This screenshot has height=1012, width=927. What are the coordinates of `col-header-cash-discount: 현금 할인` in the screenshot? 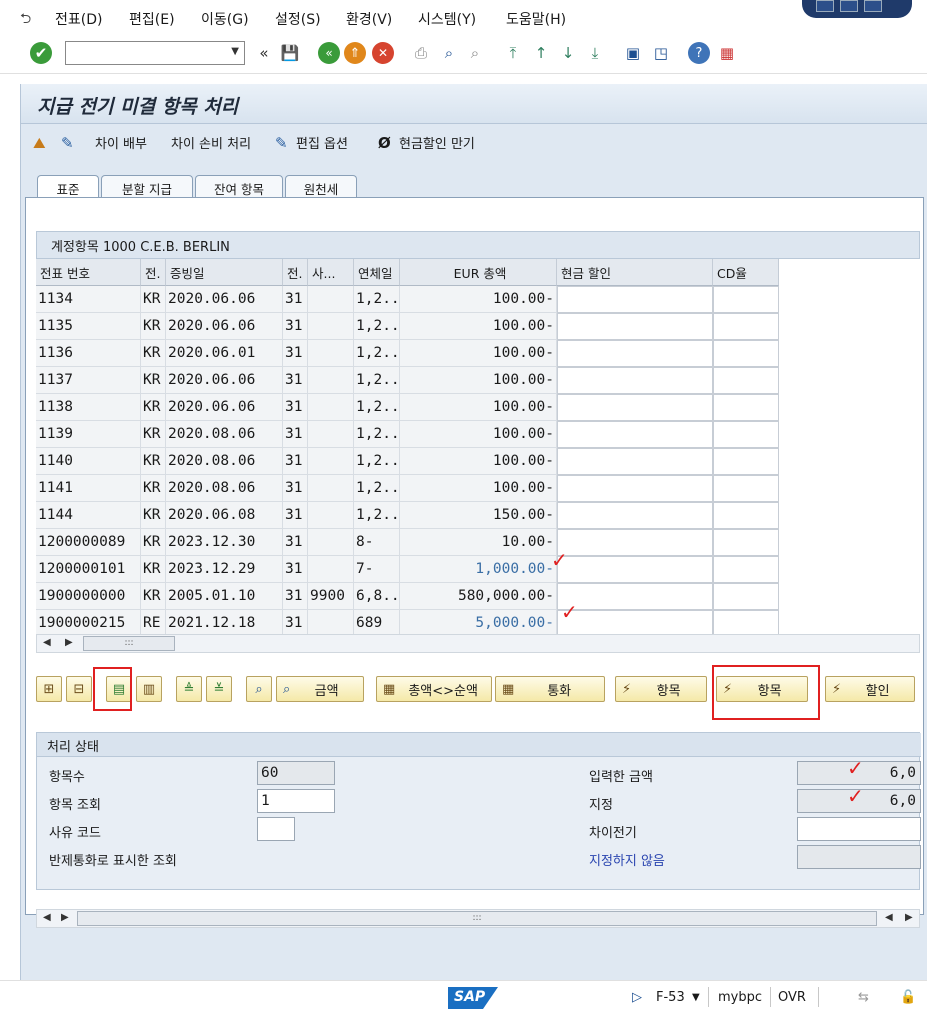 It's located at (635, 272).